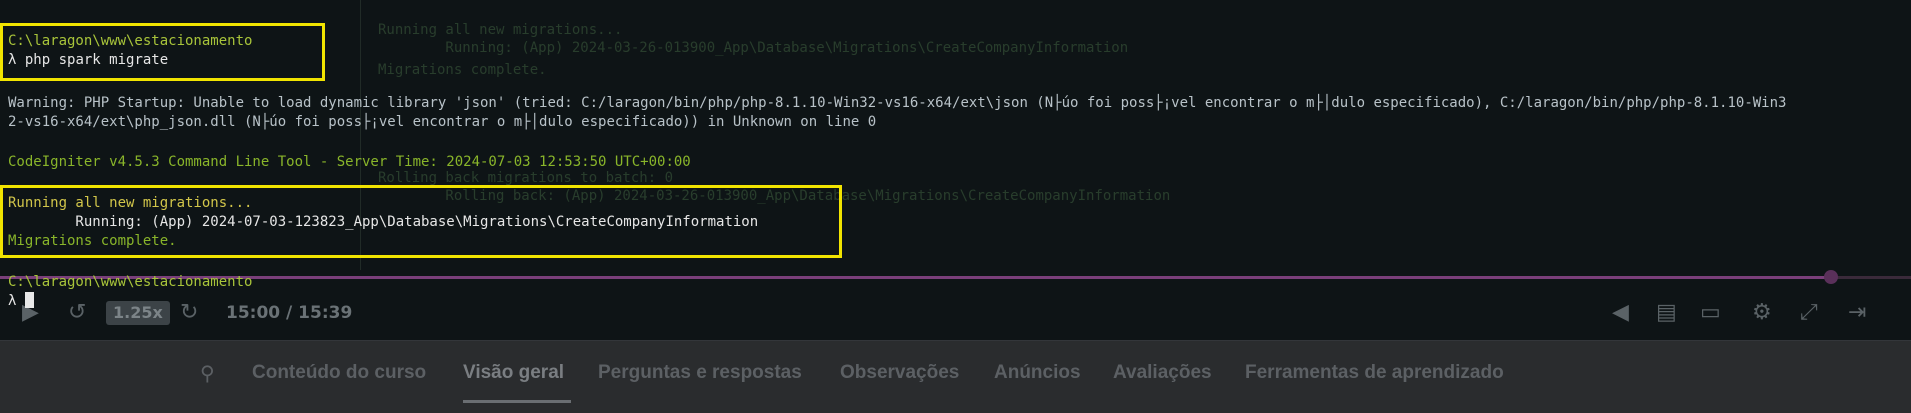 Image resolution: width=1911 pixels, height=413 pixels. What do you see at coordinates (421, 221) in the screenshot?
I see `highlight-box-migrations` at bounding box center [421, 221].